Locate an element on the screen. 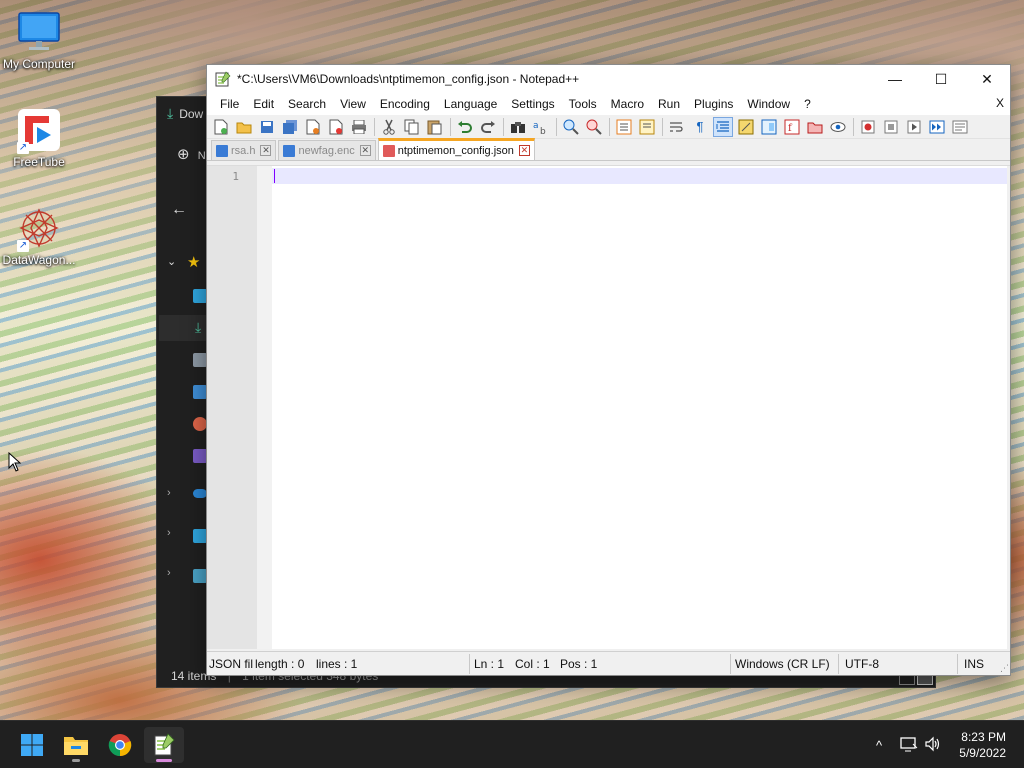  save-icon is located at coordinates (267, 127).